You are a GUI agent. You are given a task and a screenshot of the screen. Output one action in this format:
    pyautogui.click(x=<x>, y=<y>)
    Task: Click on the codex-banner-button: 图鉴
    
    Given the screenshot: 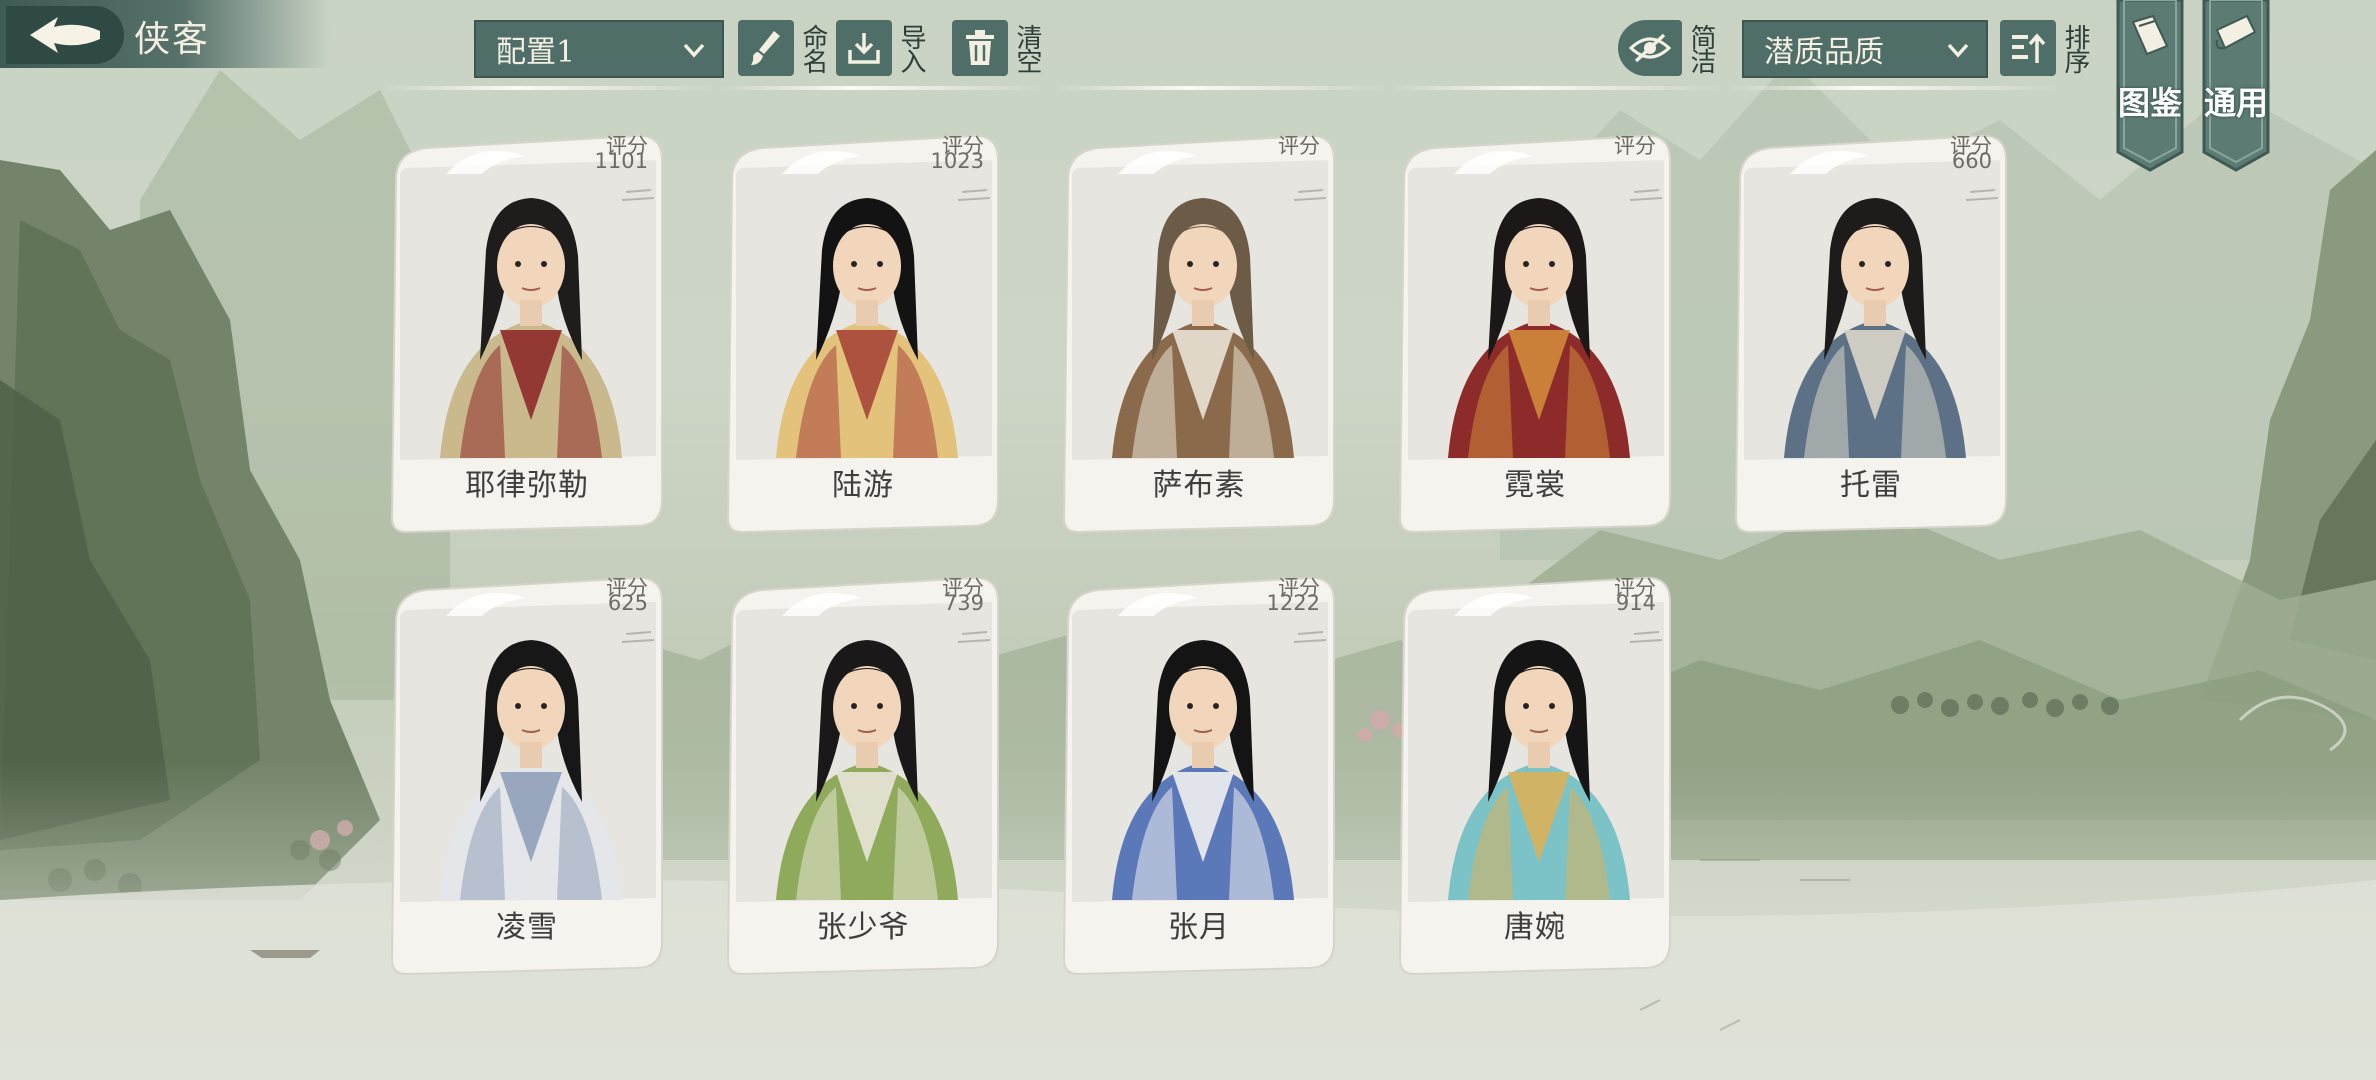 What is the action you would take?
    pyautogui.click(x=2150, y=86)
    